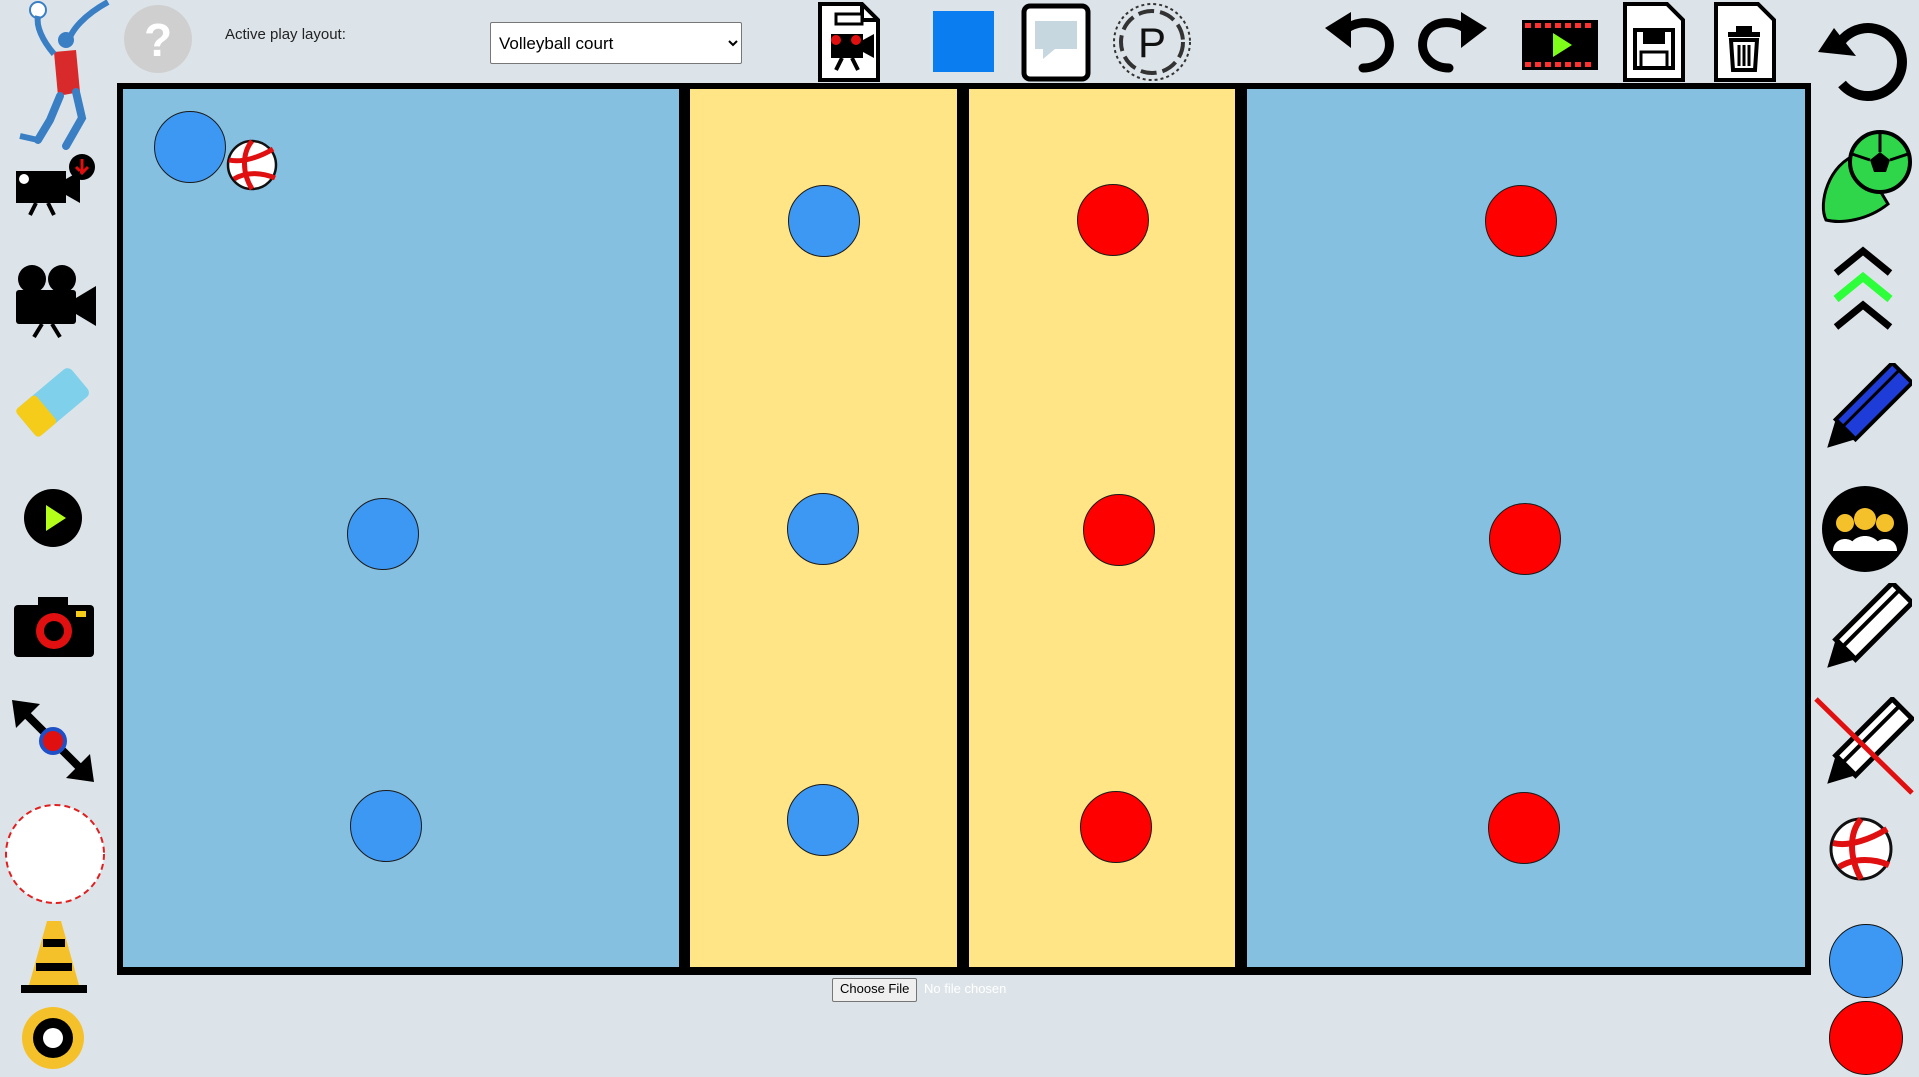 This screenshot has height=1077, width=1919. What do you see at coordinates (53, 402) in the screenshot?
I see `eraser-icon` at bounding box center [53, 402].